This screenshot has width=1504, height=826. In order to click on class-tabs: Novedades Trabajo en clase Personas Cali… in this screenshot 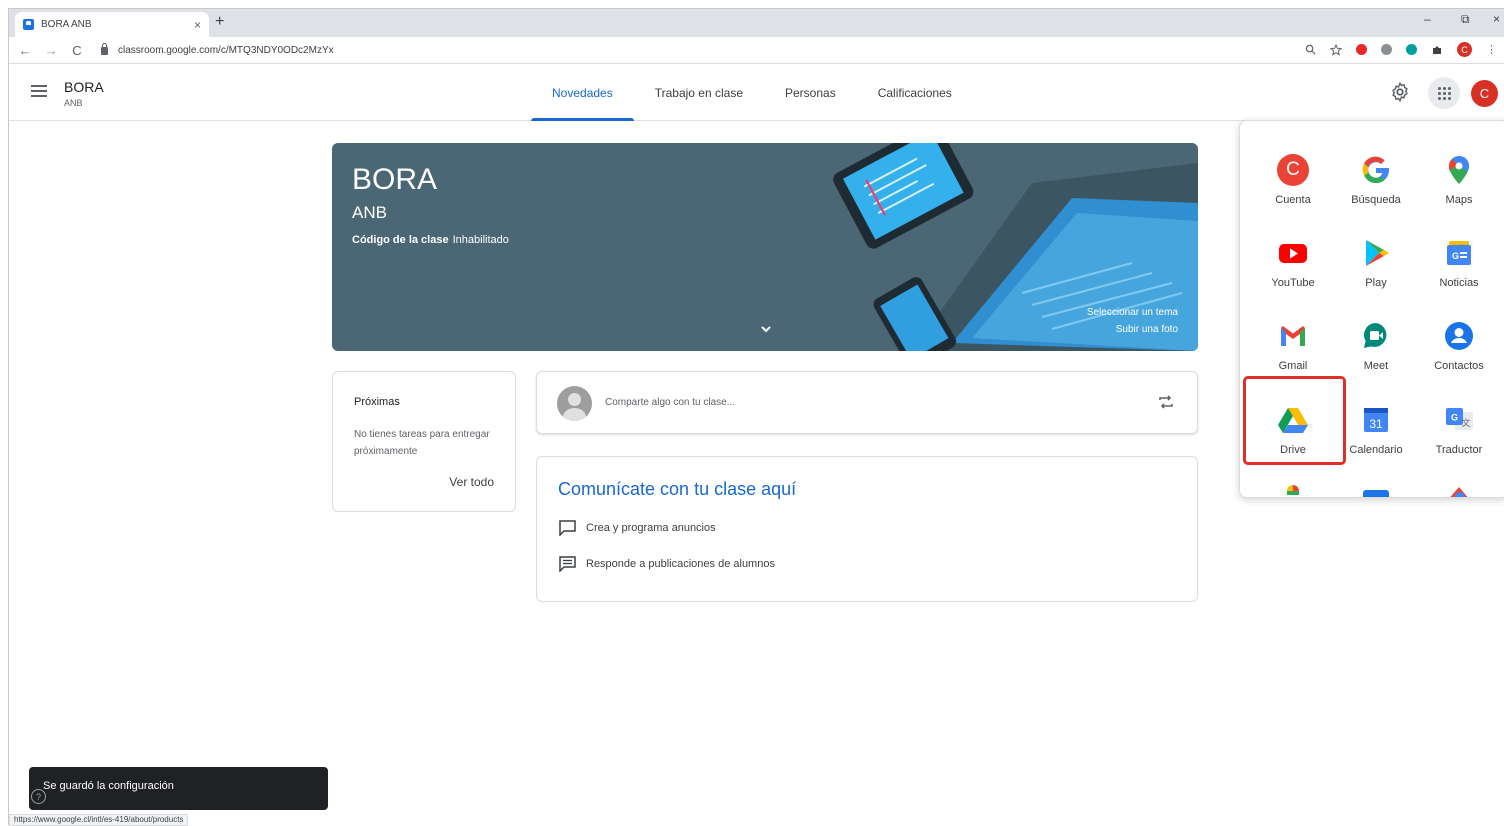, I will do `click(752, 93)`.